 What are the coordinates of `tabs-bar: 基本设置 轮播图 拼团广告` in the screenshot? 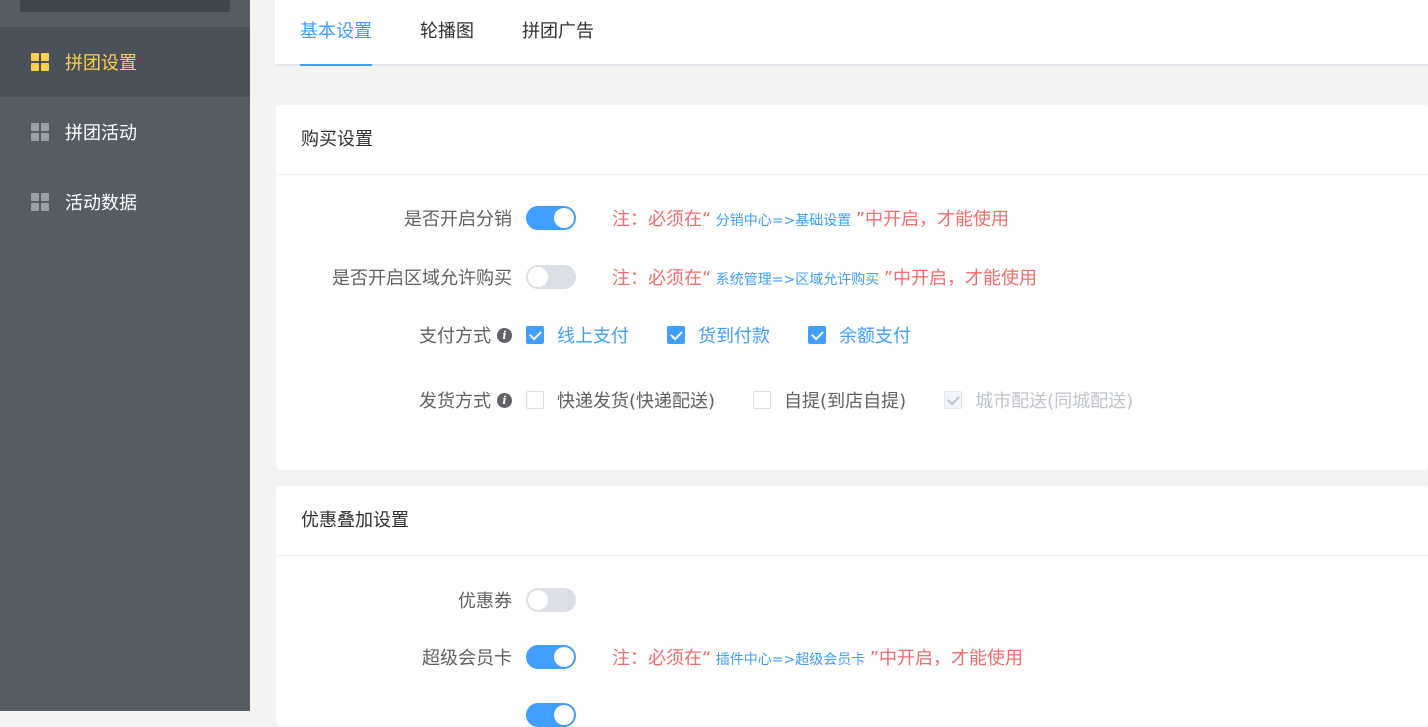 It's located at (851, 33).